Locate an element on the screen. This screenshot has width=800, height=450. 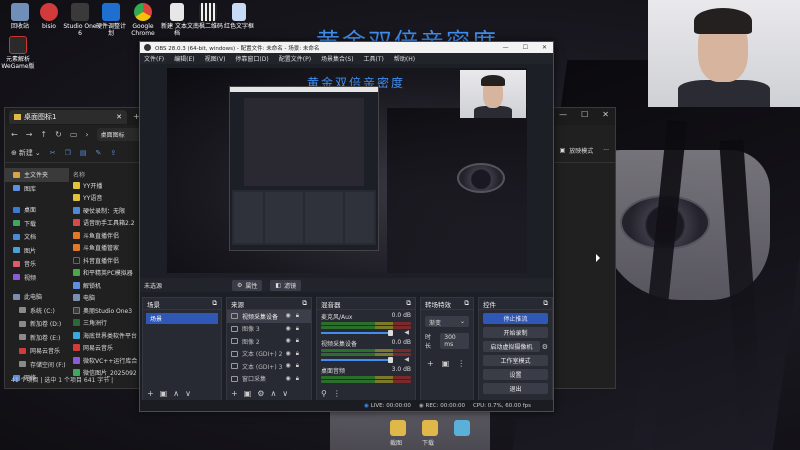
source-item: 文本 (GDI+) 3 ◉ 🔒︎ is located at coordinates (269, 366).